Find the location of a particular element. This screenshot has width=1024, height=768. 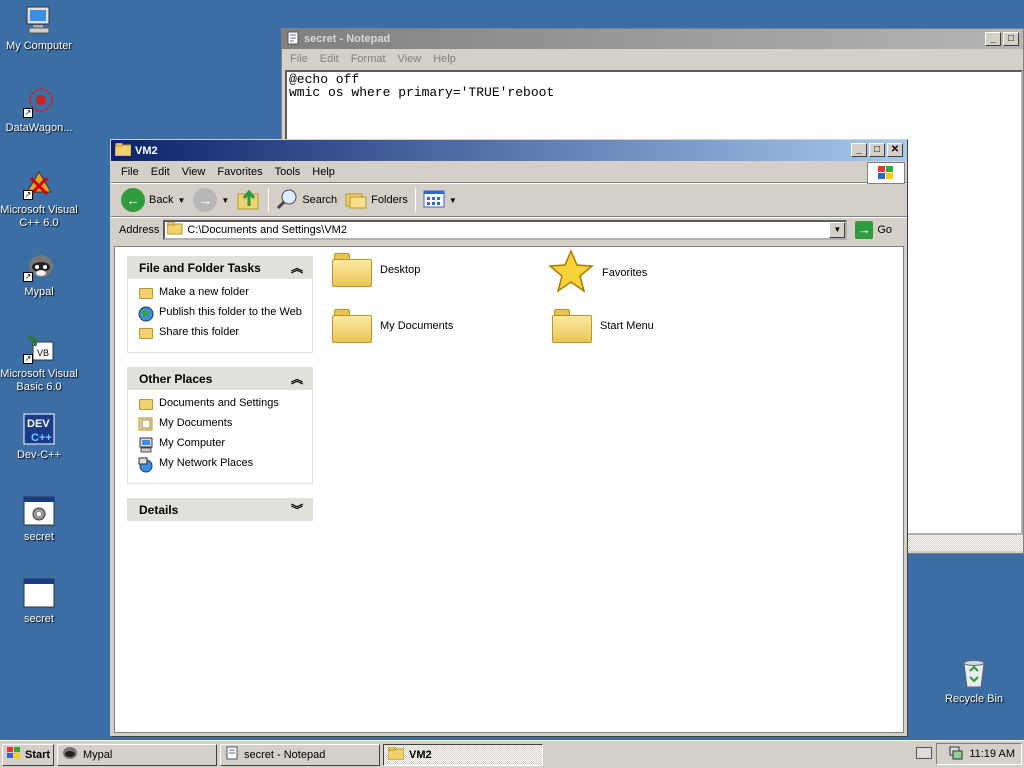

blank-window-icon is located at coordinates (39, 593).